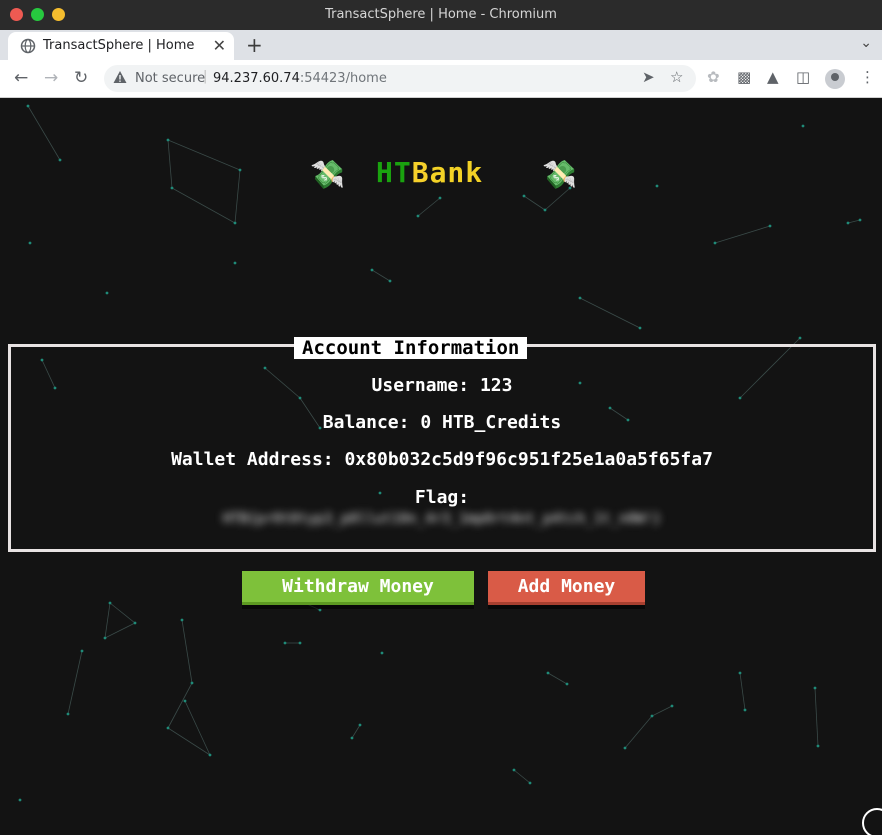 The image size is (882, 835). I want to click on logo-part-ank: ank, so click(456, 172).